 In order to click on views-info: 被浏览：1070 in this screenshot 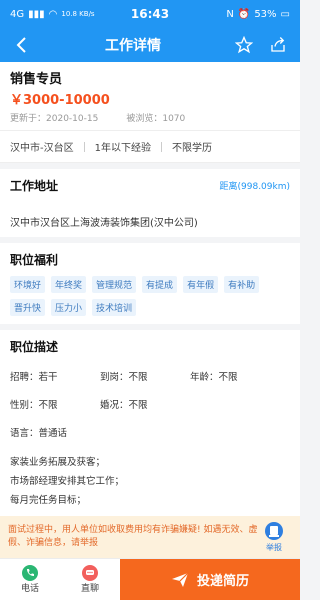, I will do `click(155, 117)`.